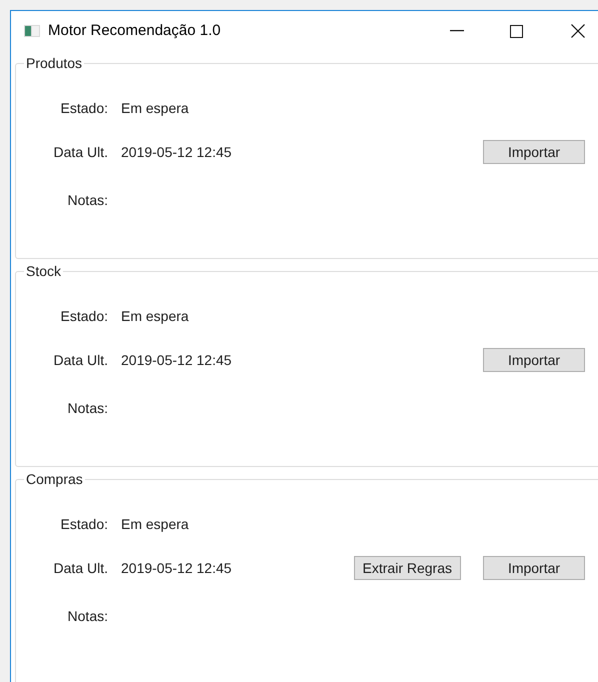 This screenshot has width=598, height=682. Describe the element at coordinates (134, 30) in the screenshot. I see `window-title: Motor Recomendação 1.0` at that location.